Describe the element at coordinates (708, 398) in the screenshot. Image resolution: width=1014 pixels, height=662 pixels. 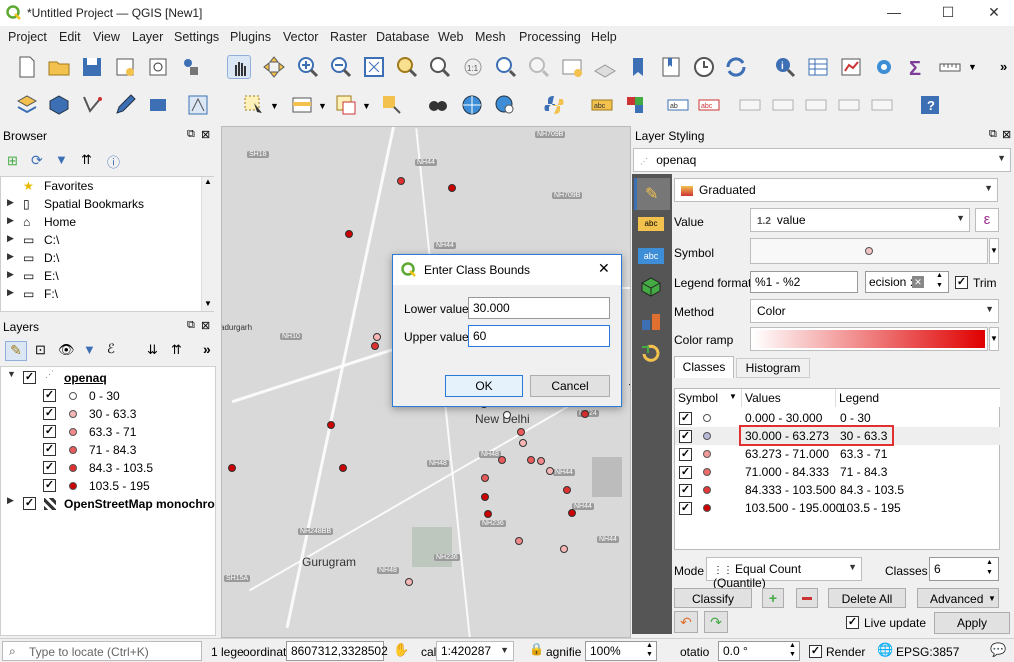
I see `column-header-symbol: Symbol ▼` at that location.